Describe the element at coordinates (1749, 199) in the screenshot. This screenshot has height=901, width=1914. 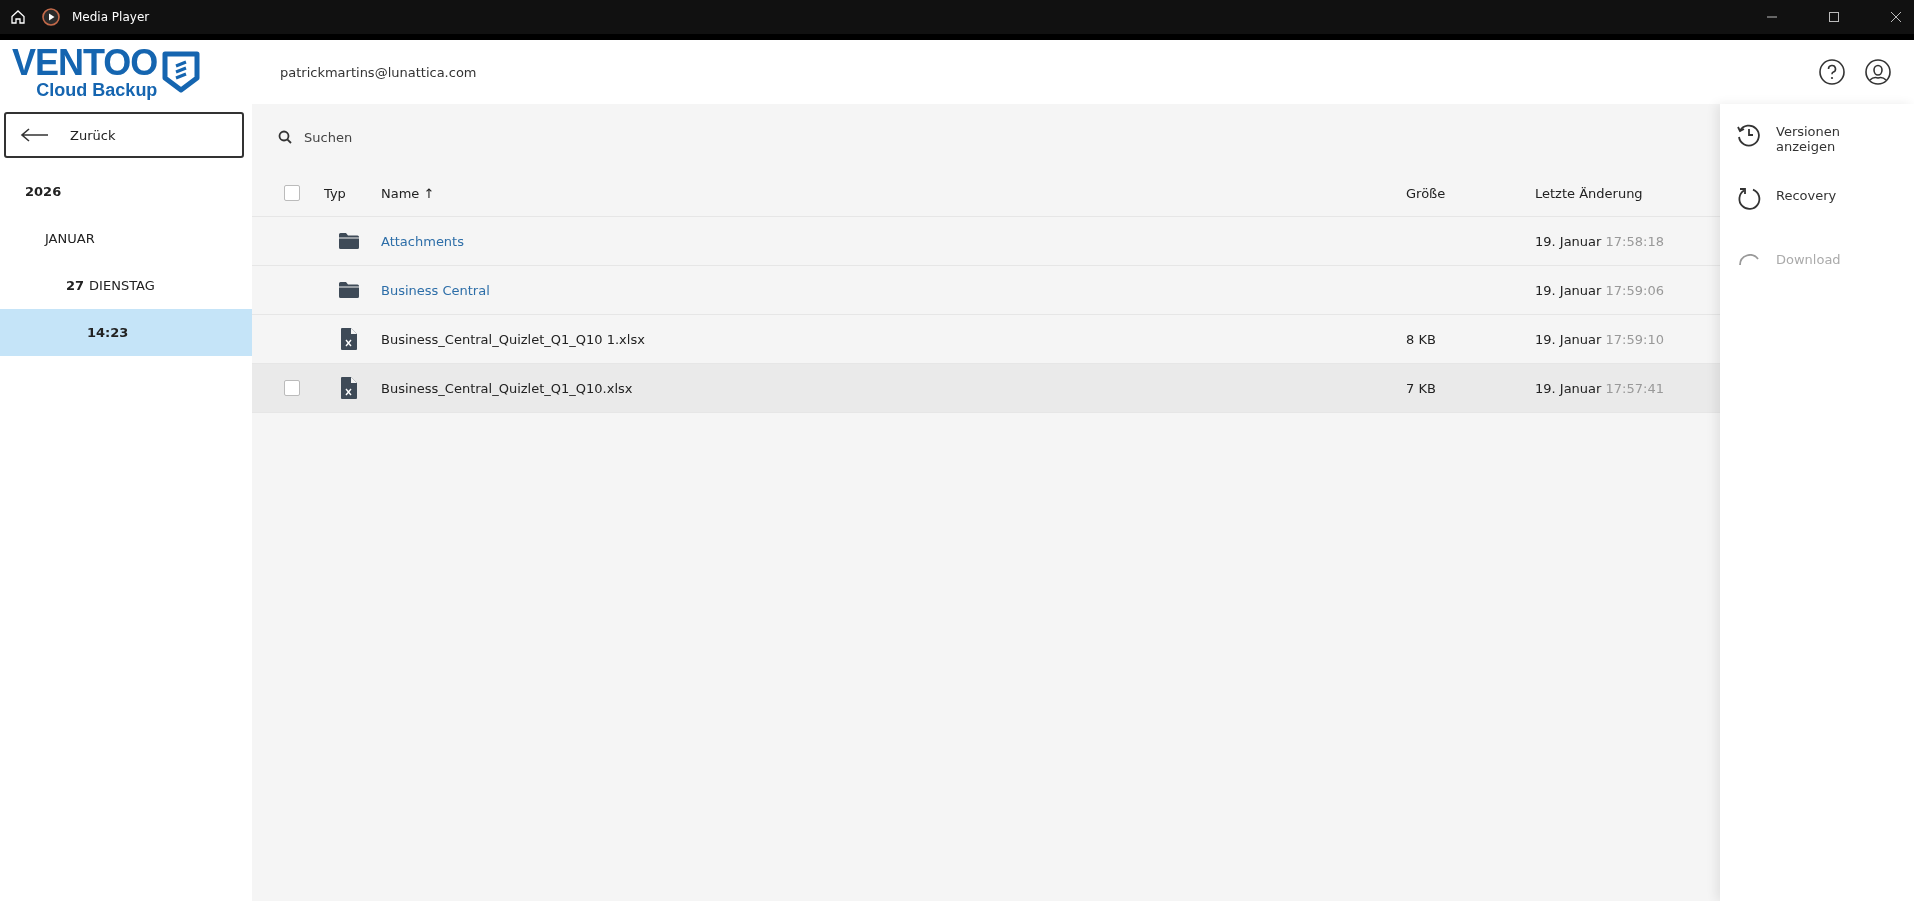
I see `refresh-icon` at that location.